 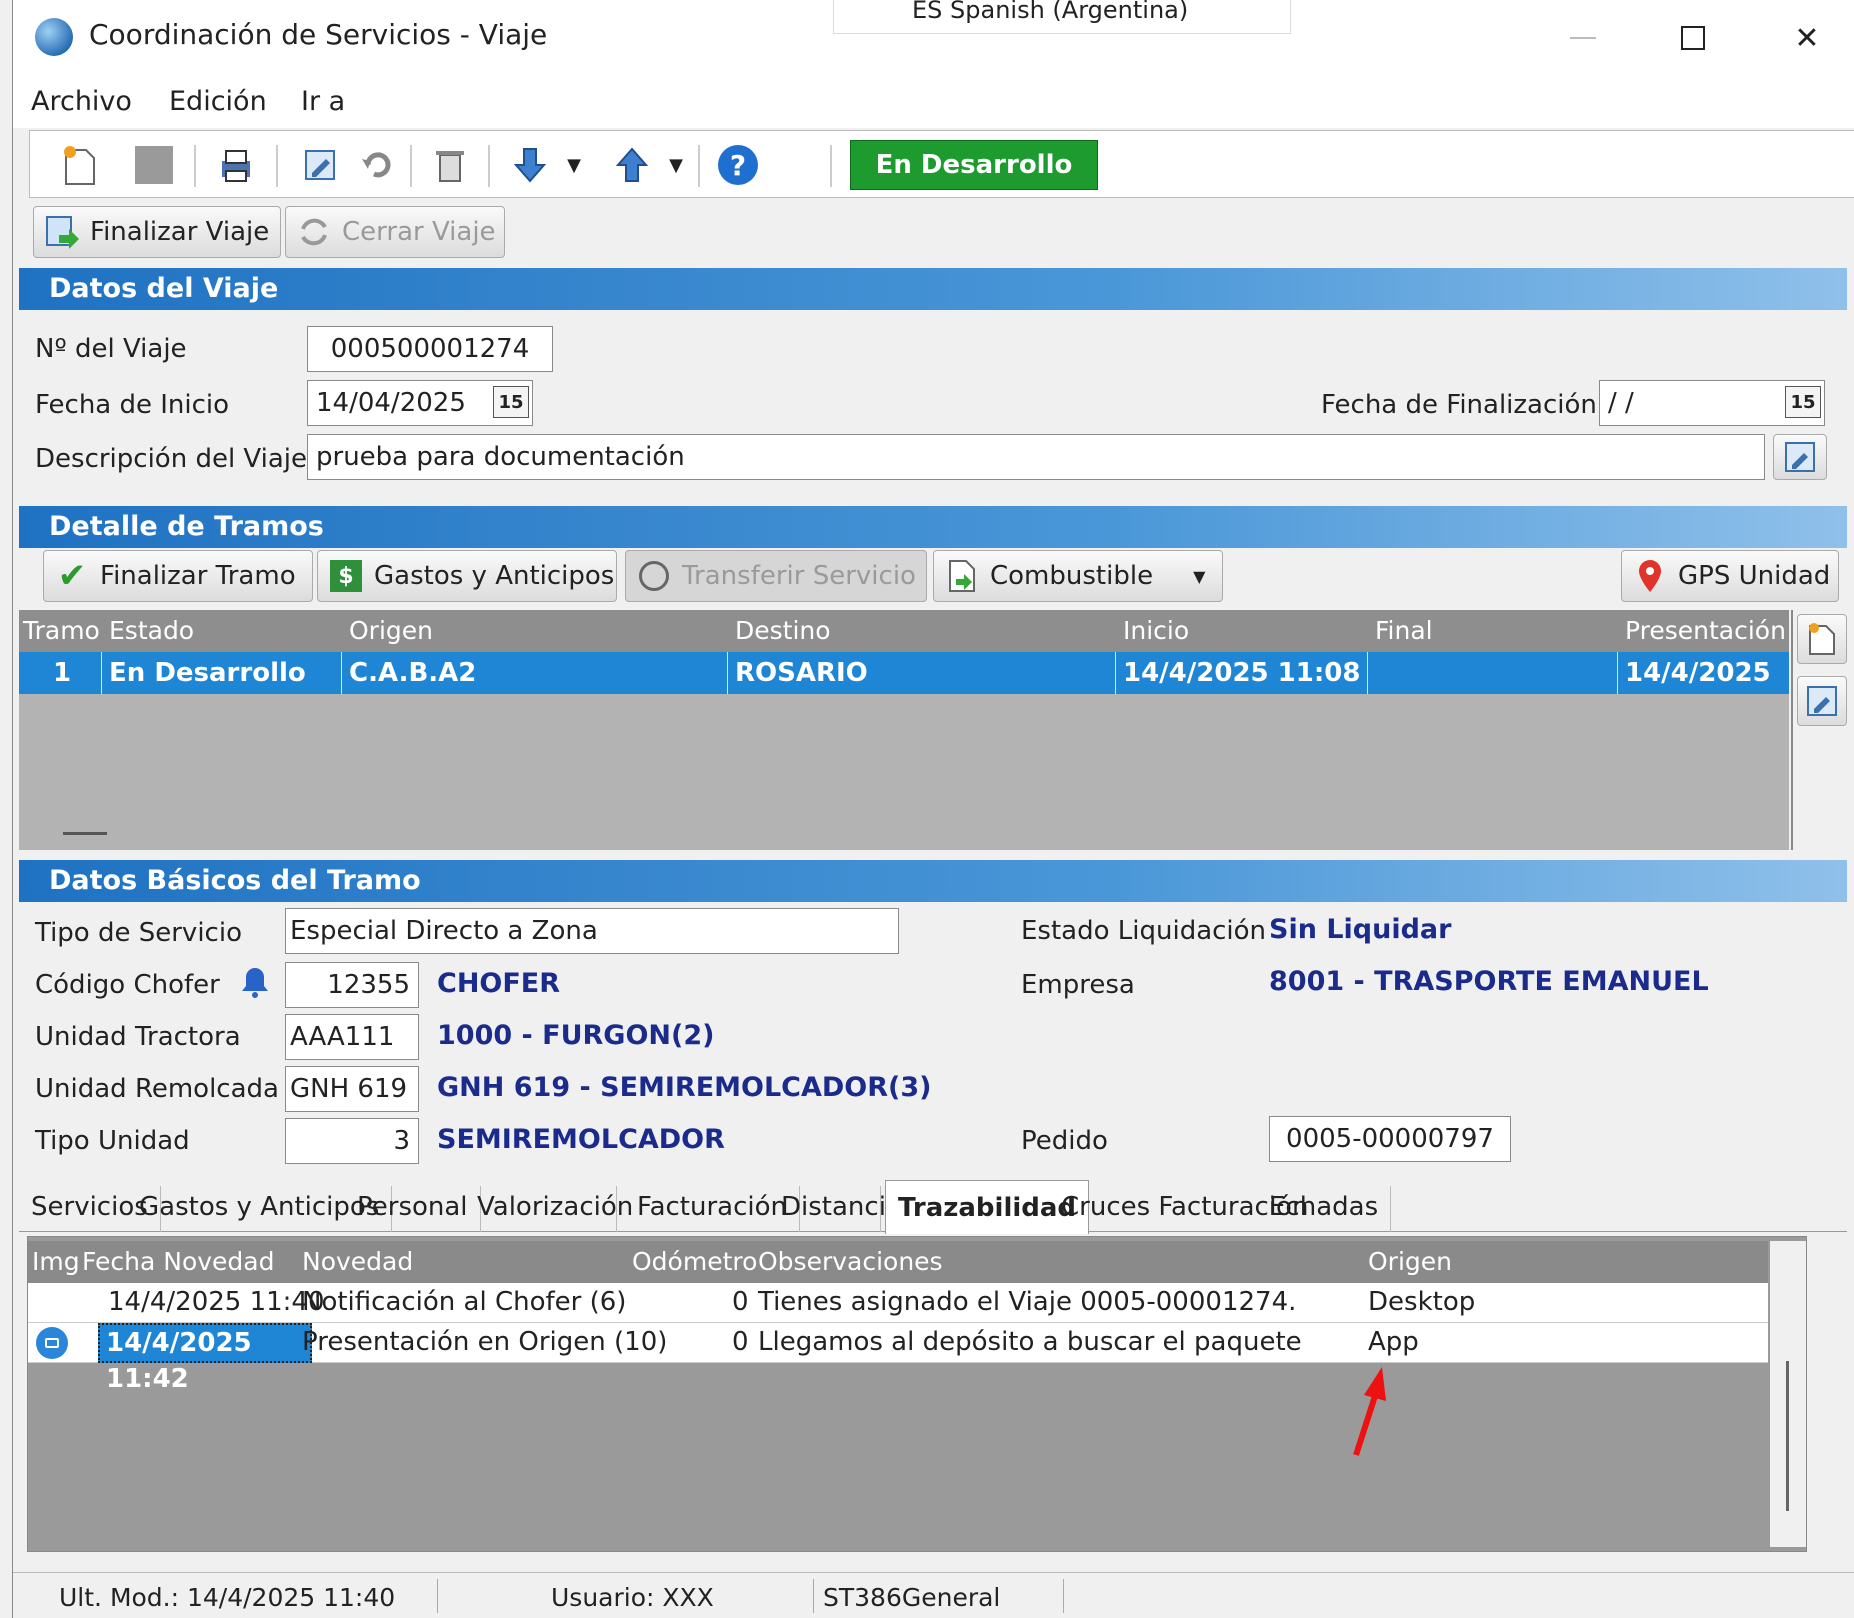 What do you see at coordinates (411, 166) in the screenshot?
I see `toolbar-separator` at bounding box center [411, 166].